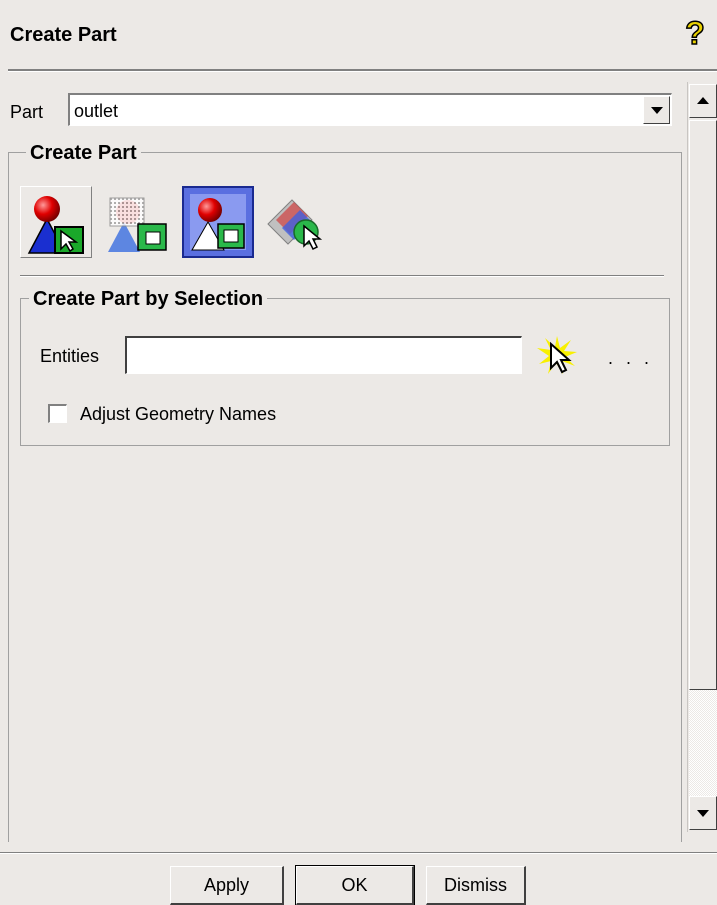  I want to click on tool-create-part-by-region, so click(138, 222).